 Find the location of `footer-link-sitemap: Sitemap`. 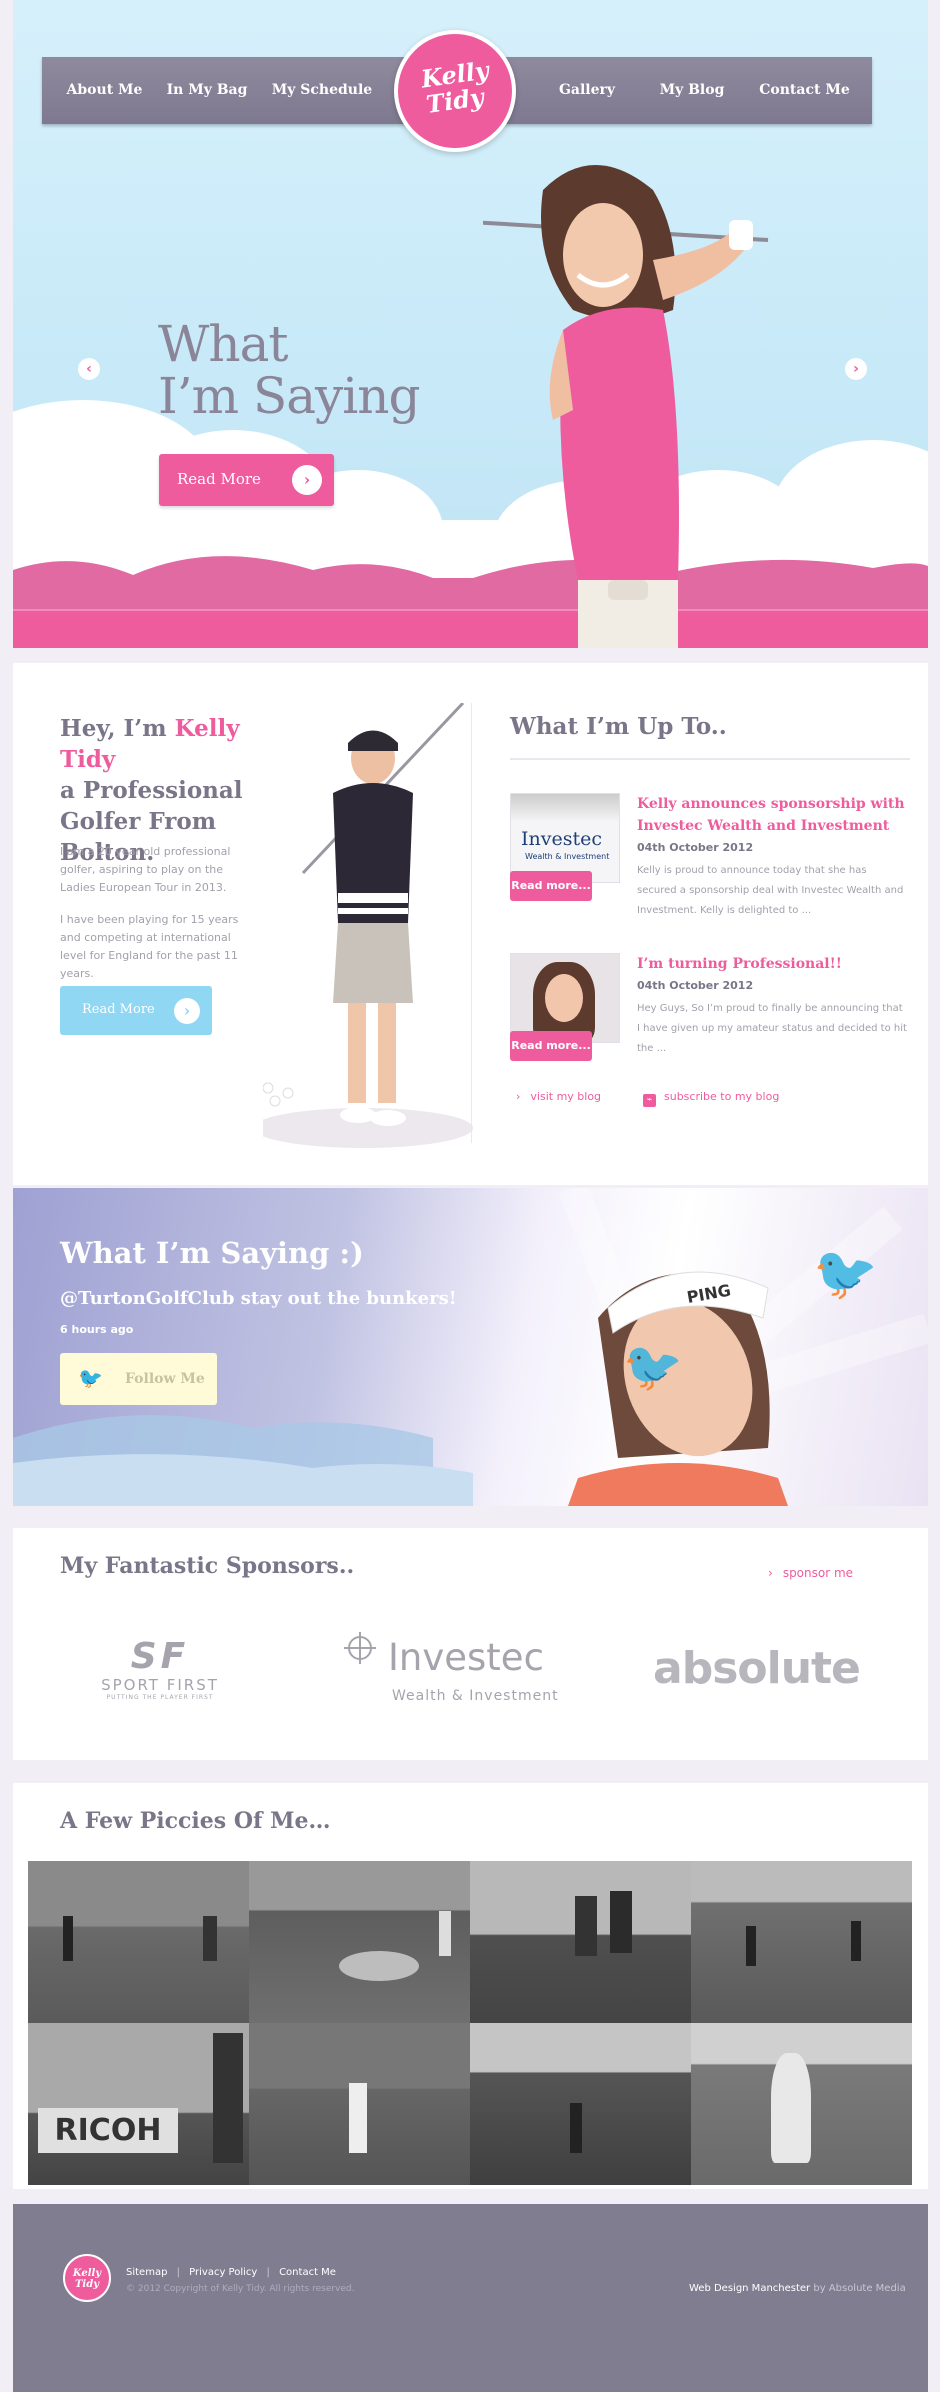

footer-link-sitemap: Sitemap is located at coordinates (146, 2272).